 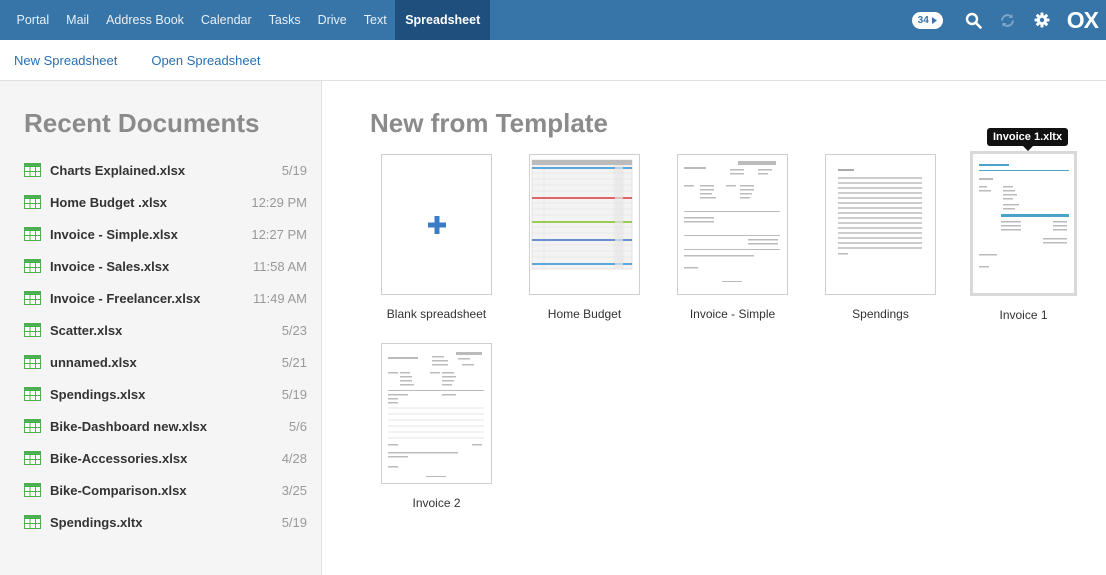 What do you see at coordinates (226, 20) in the screenshot?
I see `nav-calendar: Calendar` at bounding box center [226, 20].